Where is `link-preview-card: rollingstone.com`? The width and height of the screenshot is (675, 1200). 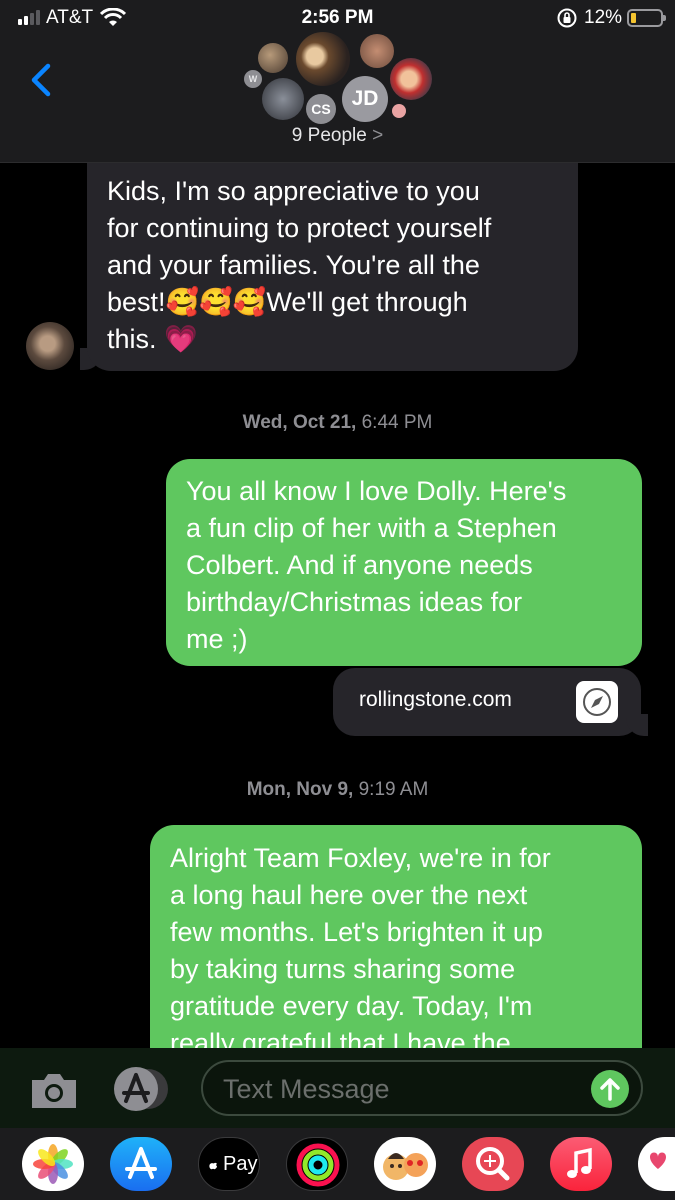
link-preview-card: rollingstone.com is located at coordinates (487, 702).